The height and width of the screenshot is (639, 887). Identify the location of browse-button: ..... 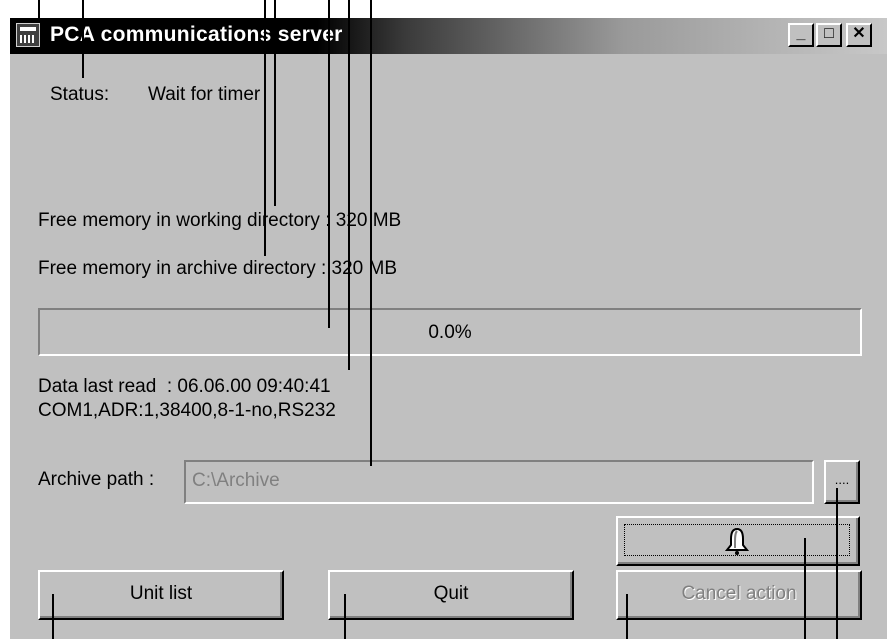
(842, 482).